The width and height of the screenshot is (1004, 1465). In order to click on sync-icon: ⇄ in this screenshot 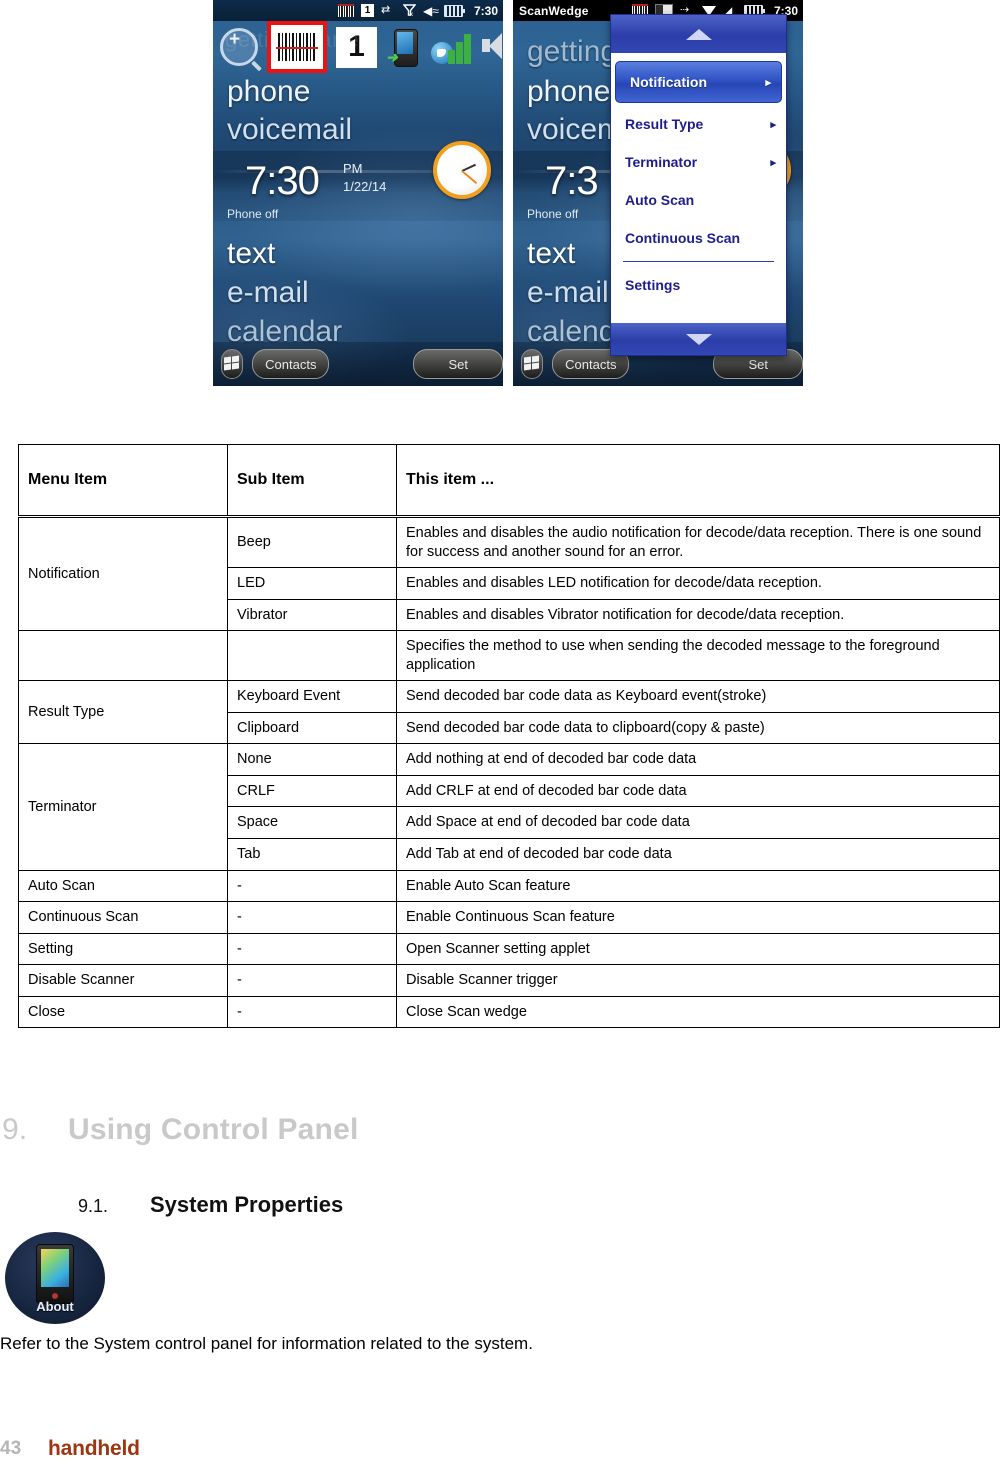, I will do `click(385, 10)`.